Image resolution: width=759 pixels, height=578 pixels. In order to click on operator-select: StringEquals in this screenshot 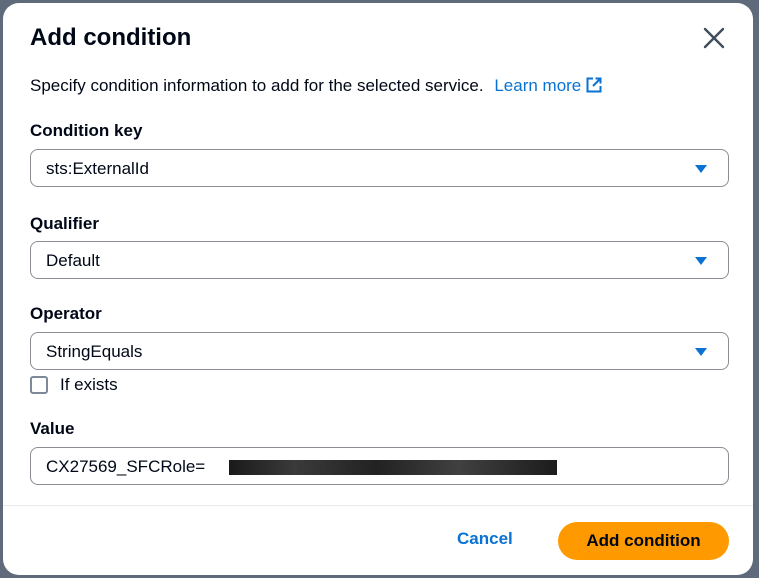, I will do `click(379, 351)`.